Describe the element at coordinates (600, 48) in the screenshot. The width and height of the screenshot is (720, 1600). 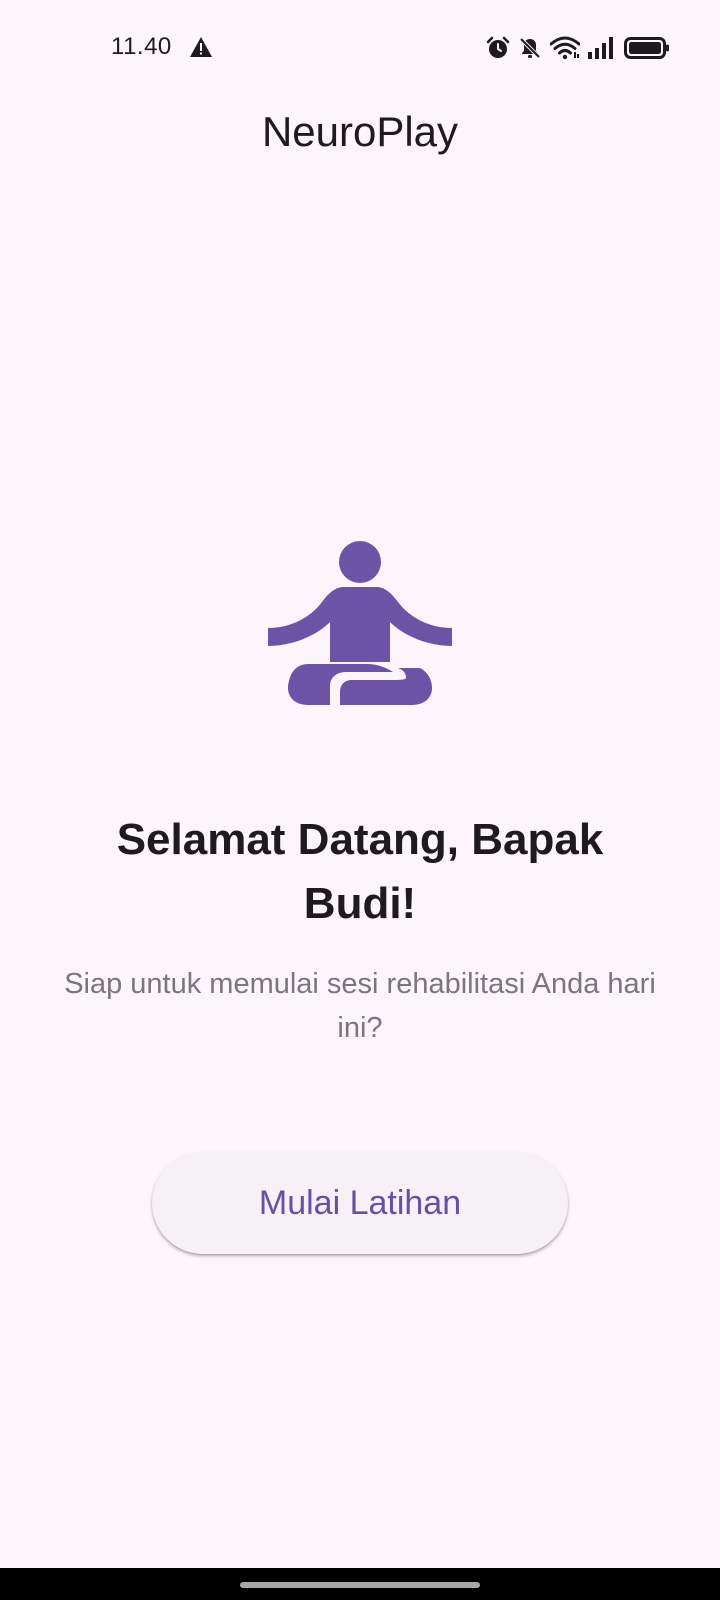
I see `signal-icon` at that location.